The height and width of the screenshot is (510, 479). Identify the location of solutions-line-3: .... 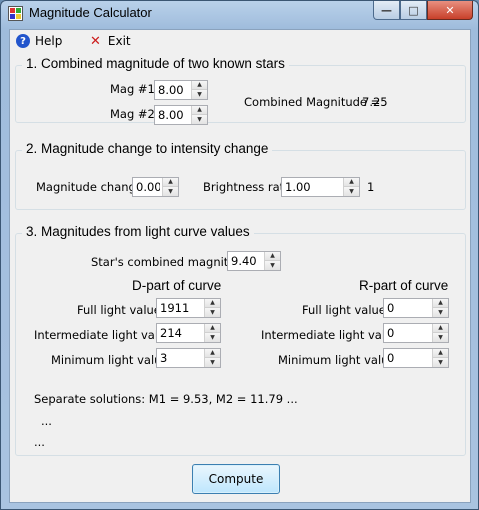
(39, 442).